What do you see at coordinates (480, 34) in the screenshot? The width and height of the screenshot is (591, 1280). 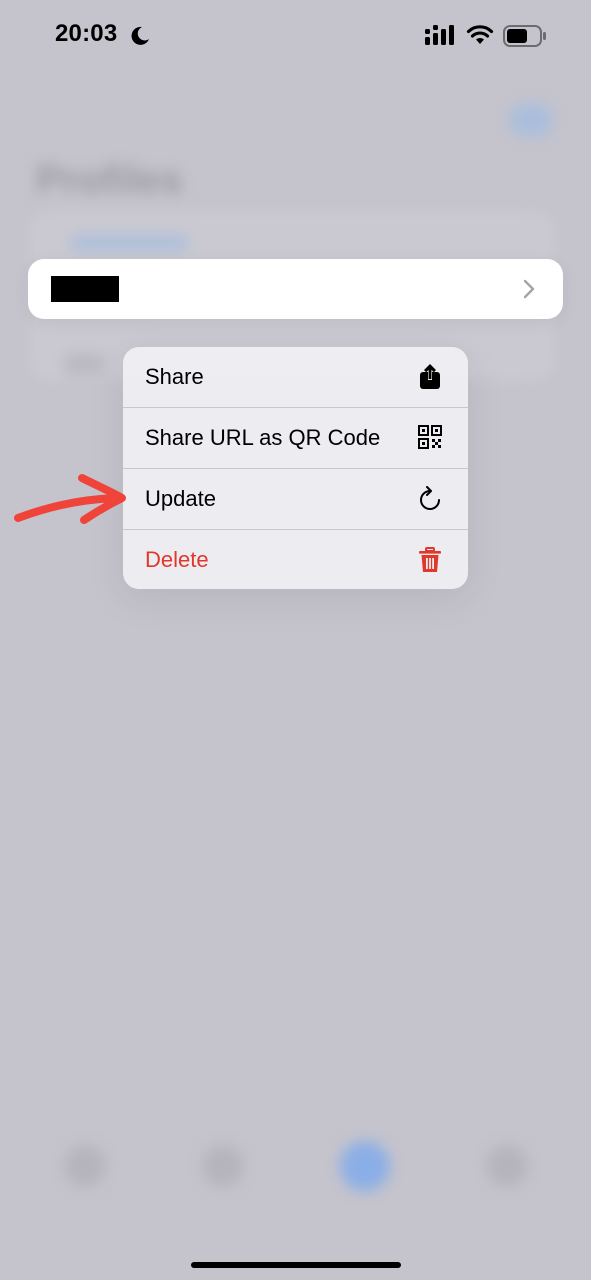 I see `wifi-icon` at bounding box center [480, 34].